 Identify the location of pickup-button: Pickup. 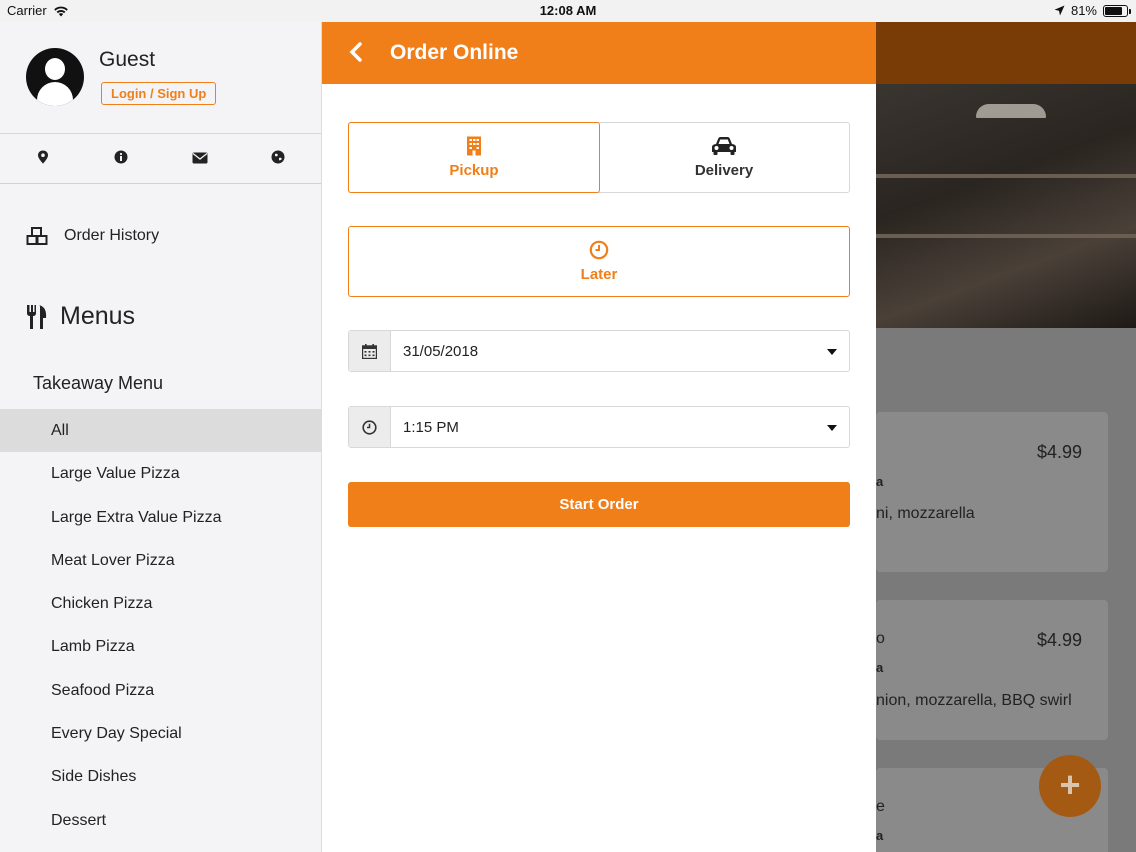
(474, 157).